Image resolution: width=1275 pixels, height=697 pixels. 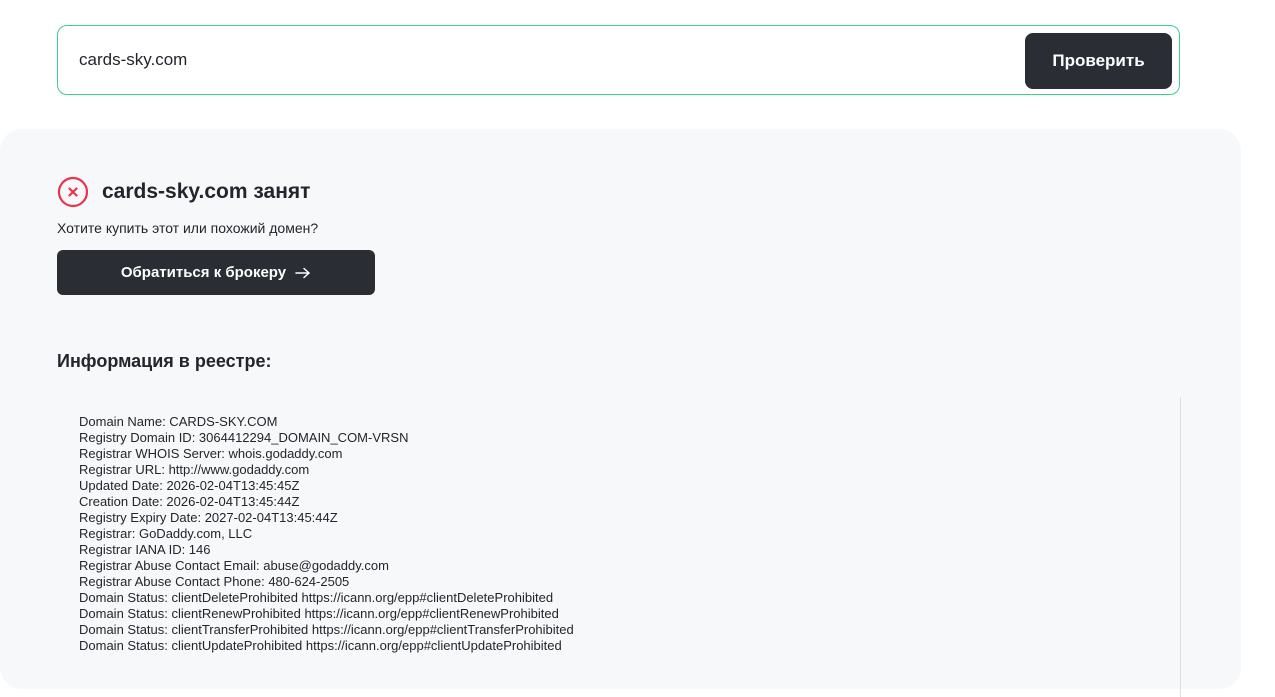 What do you see at coordinates (178, 421) in the screenshot?
I see `whois-line: Domain Name: CARDS-SKY.COM` at bounding box center [178, 421].